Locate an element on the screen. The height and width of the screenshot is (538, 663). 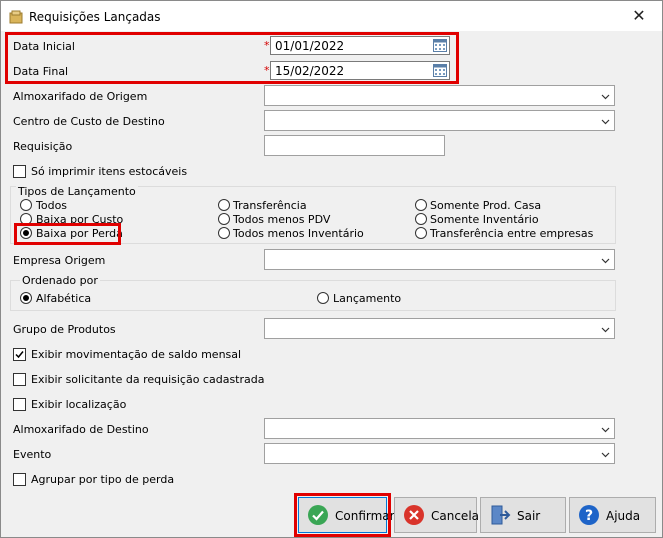
cancelar-label: Cancelar is located at coordinates (457, 516).